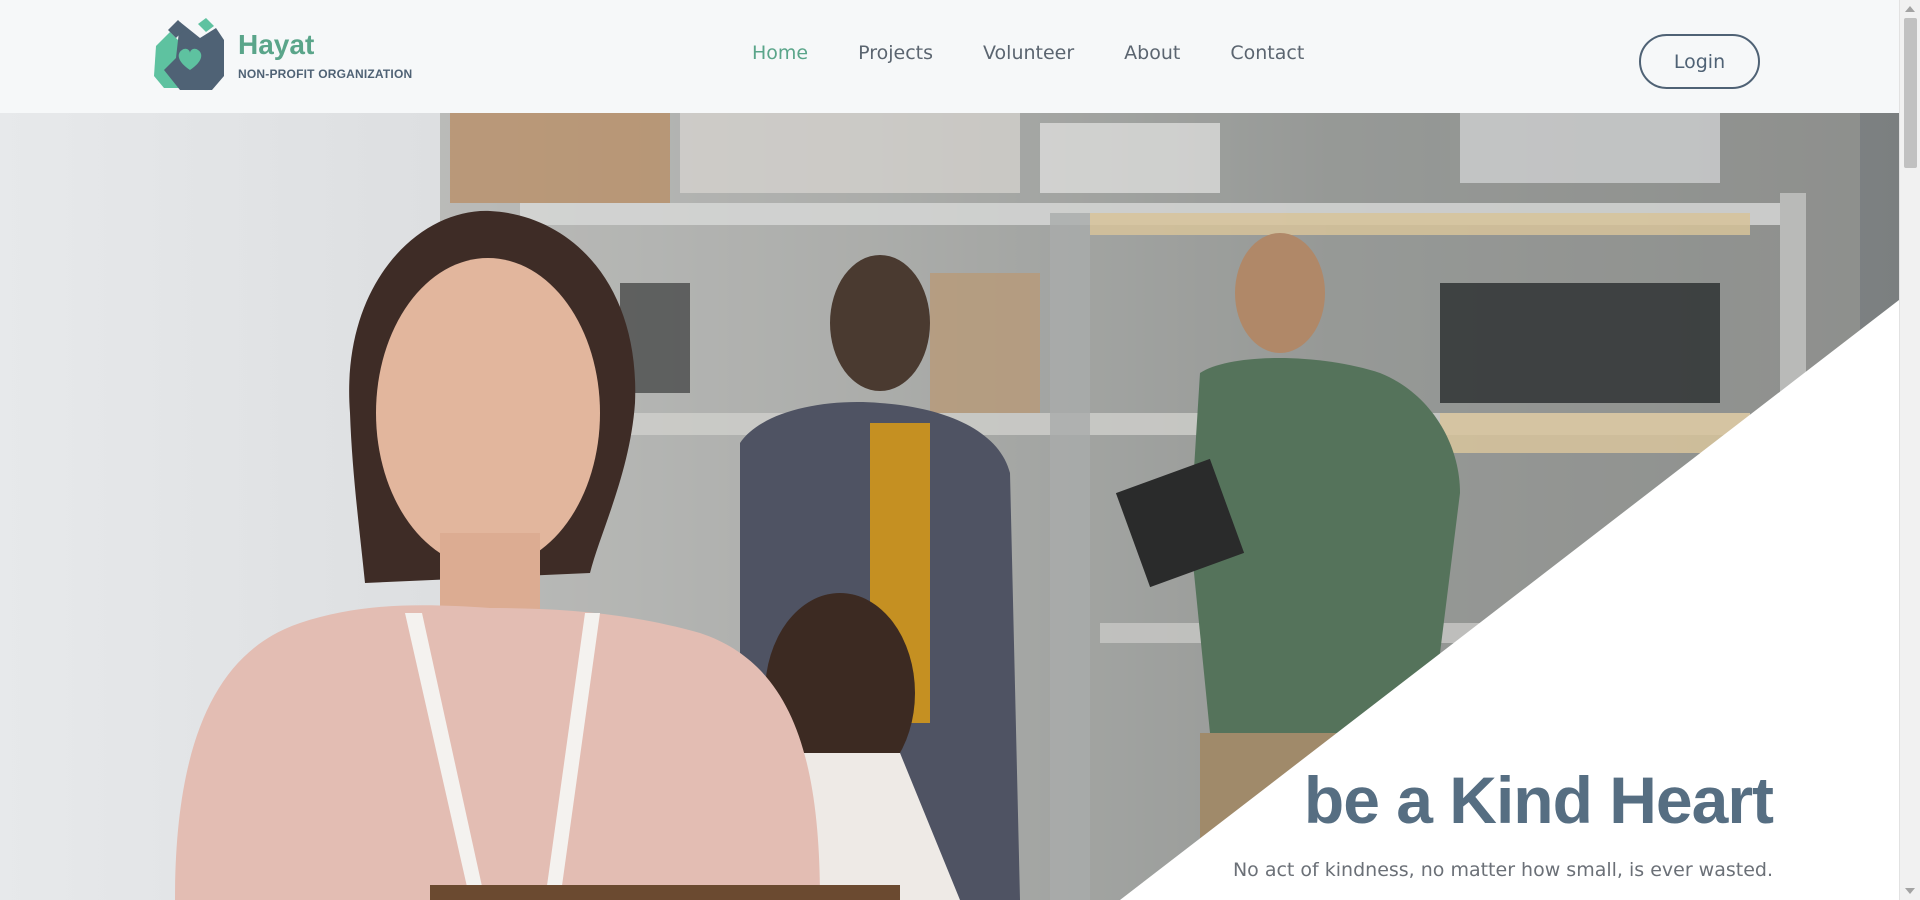 The height and width of the screenshot is (900, 1920). Describe the element at coordinates (276, 44) in the screenshot. I see `brand-name: Hayat` at that location.